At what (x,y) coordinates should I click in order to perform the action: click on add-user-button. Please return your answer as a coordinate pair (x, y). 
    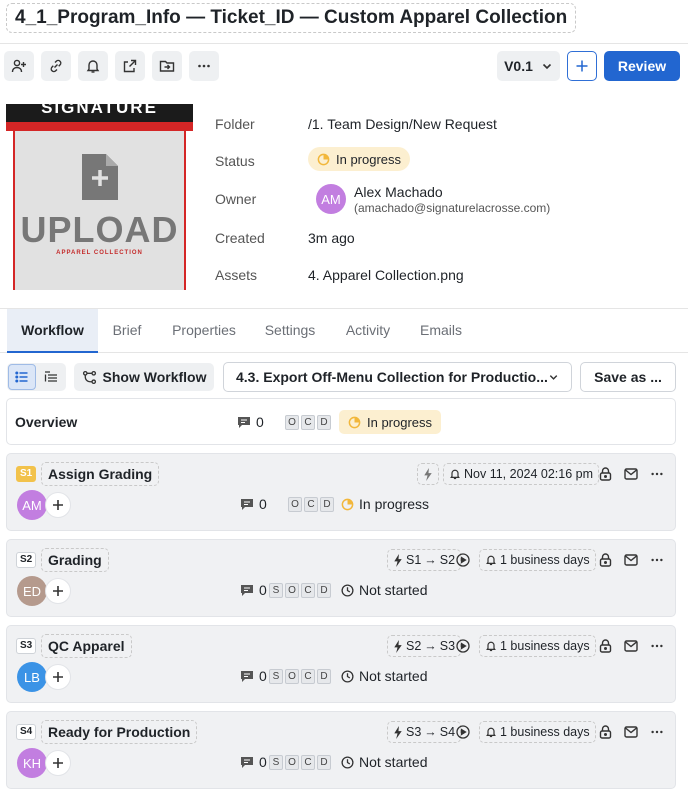
    Looking at the image, I should click on (19, 66).